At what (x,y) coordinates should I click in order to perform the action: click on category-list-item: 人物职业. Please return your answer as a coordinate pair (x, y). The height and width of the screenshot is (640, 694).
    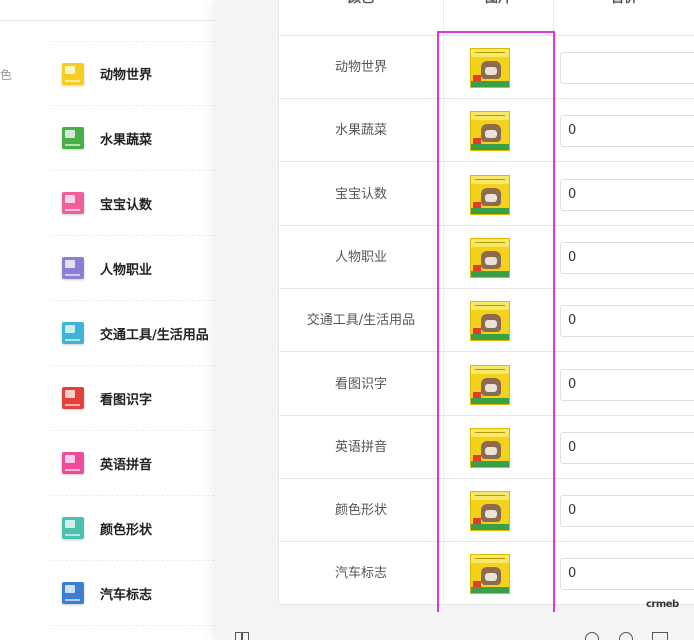
    Looking at the image, I should click on (132, 268).